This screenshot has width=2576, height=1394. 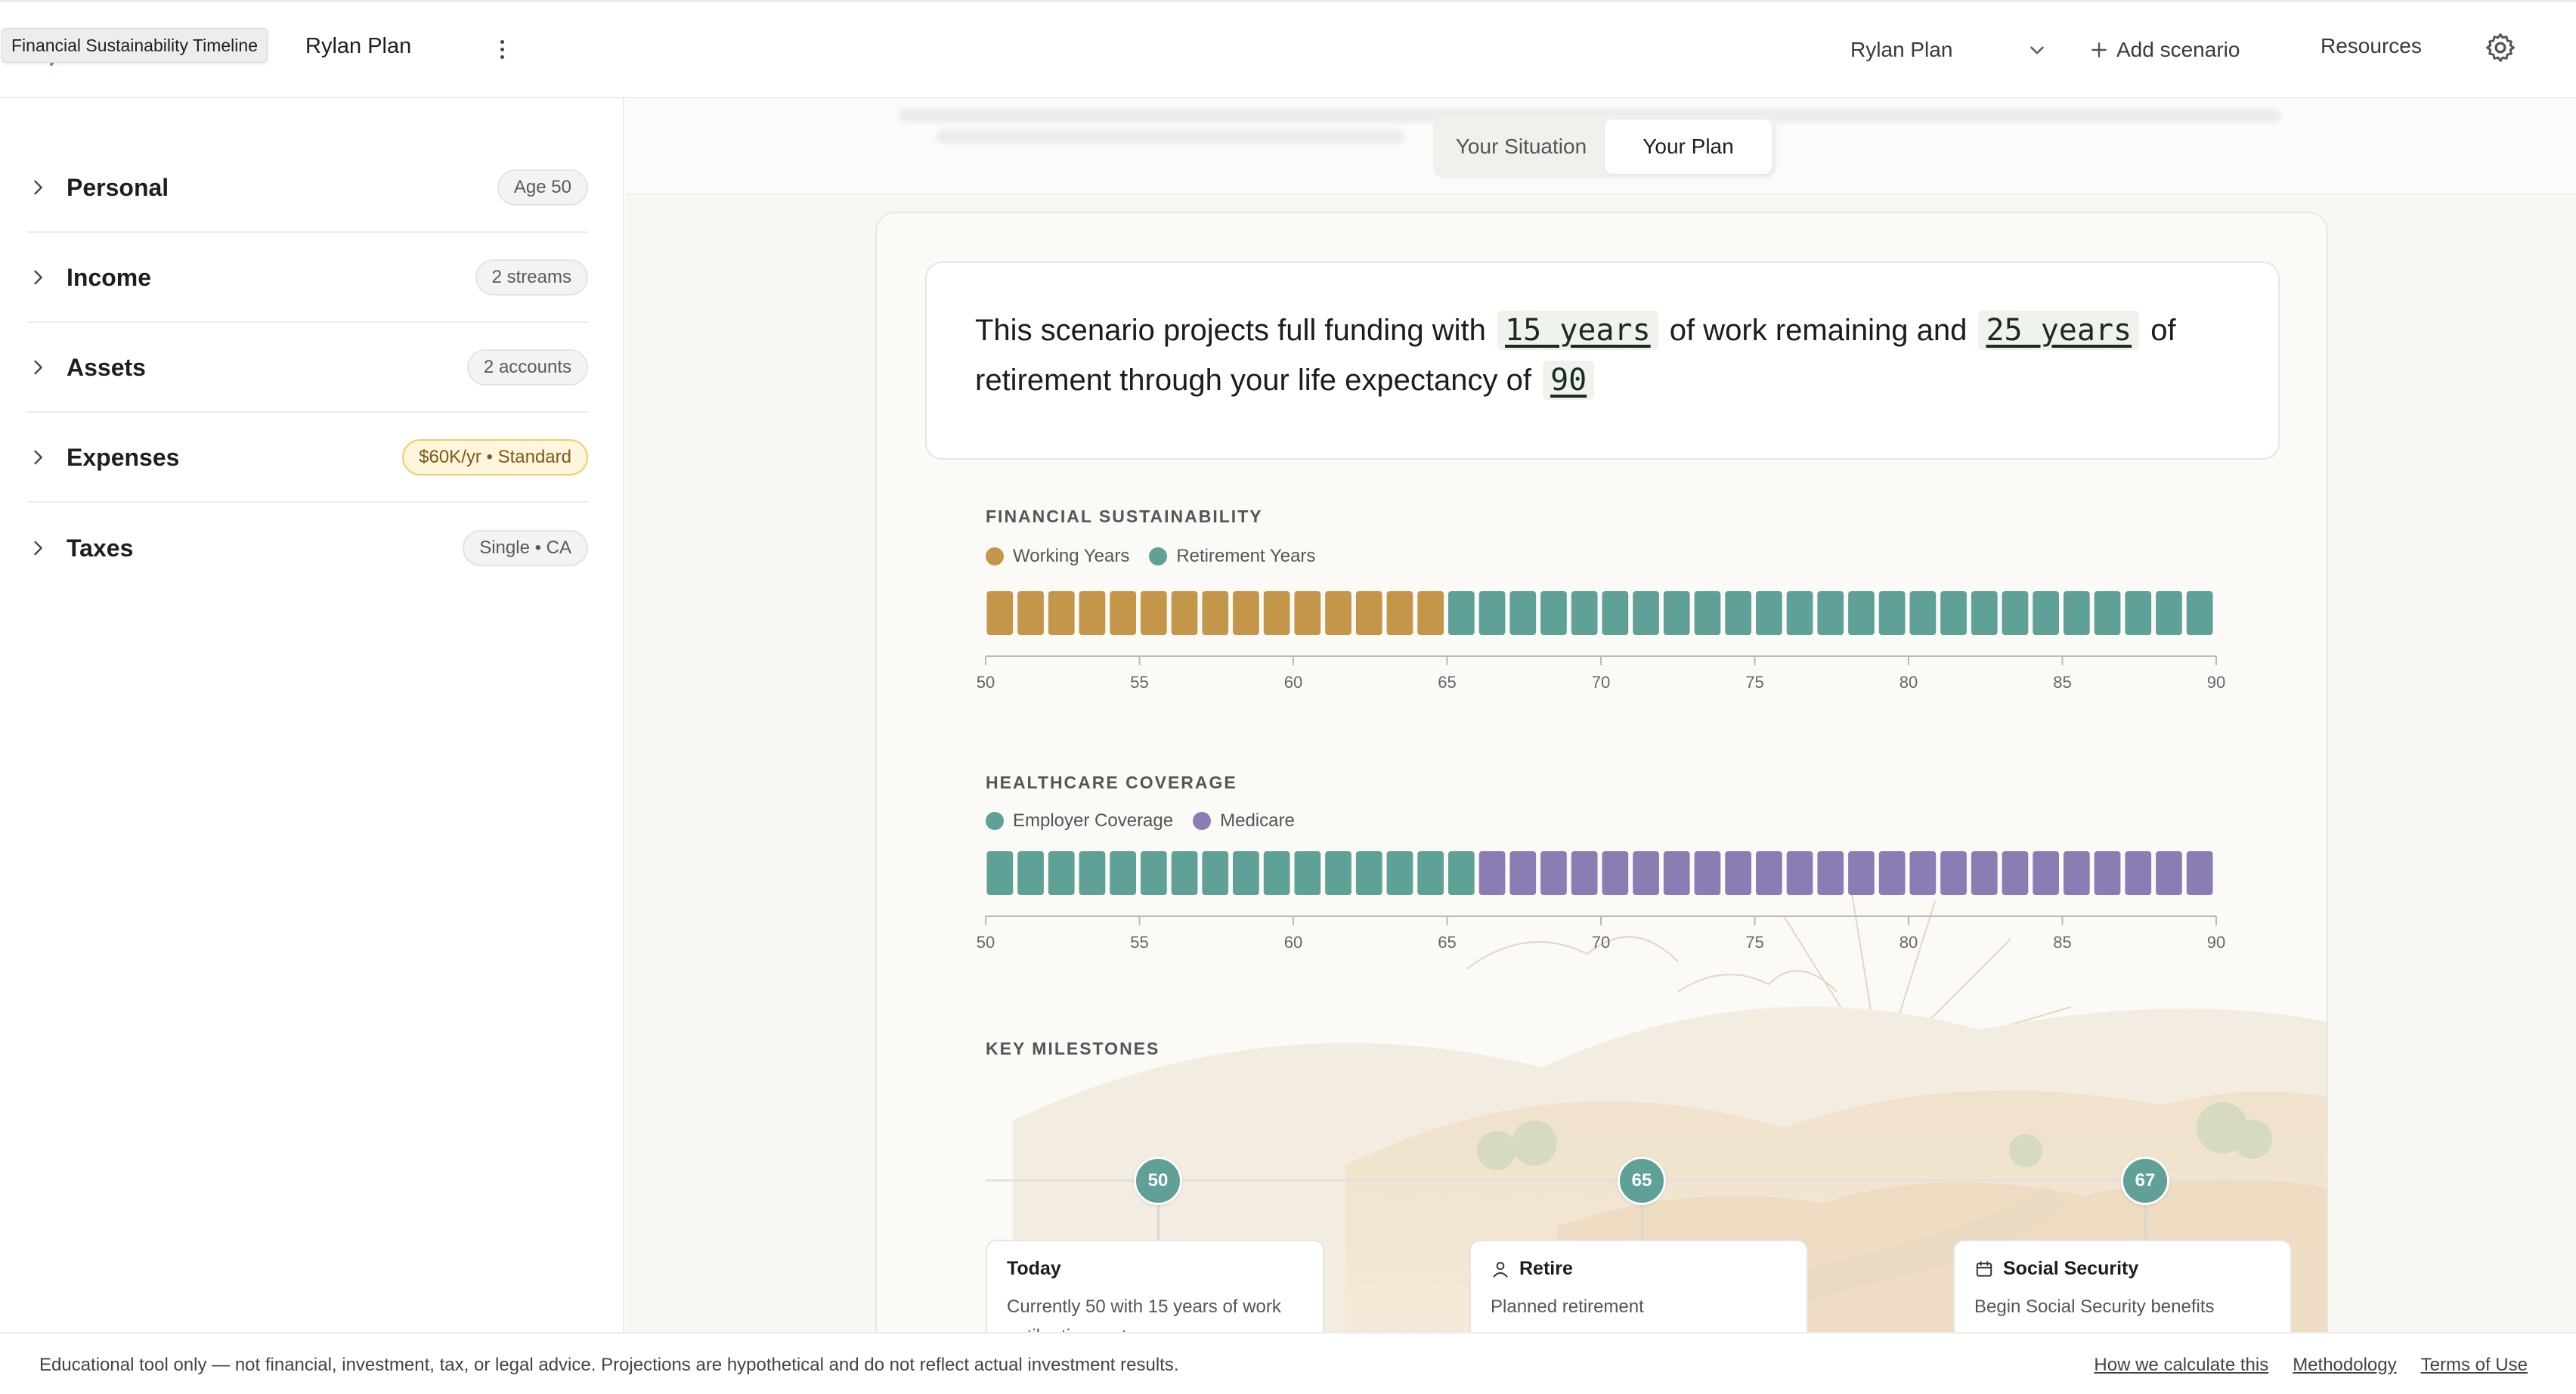 What do you see at coordinates (1521, 146) in the screenshot?
I see `tab-your-situation: Your Situation` at bounding box center [1521, 146].